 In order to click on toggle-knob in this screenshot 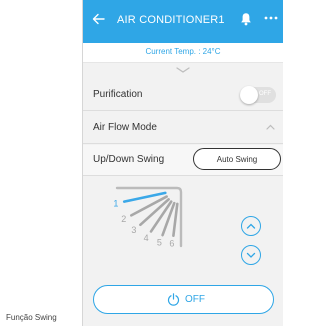, I will do `click(249, 95)`.